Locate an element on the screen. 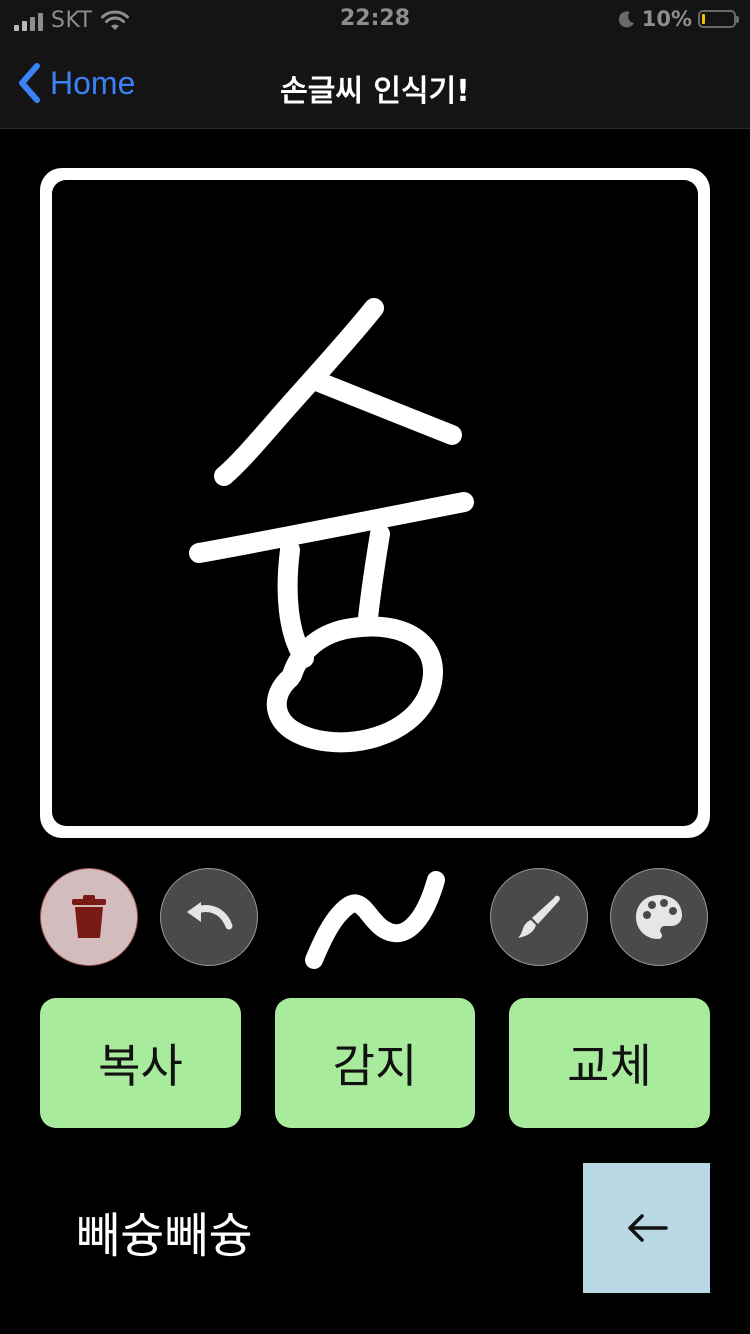 Image resolution: width=750 pixels, height=1334 pixels. replace-button: 교체 is located at coordinates (609, 1063).